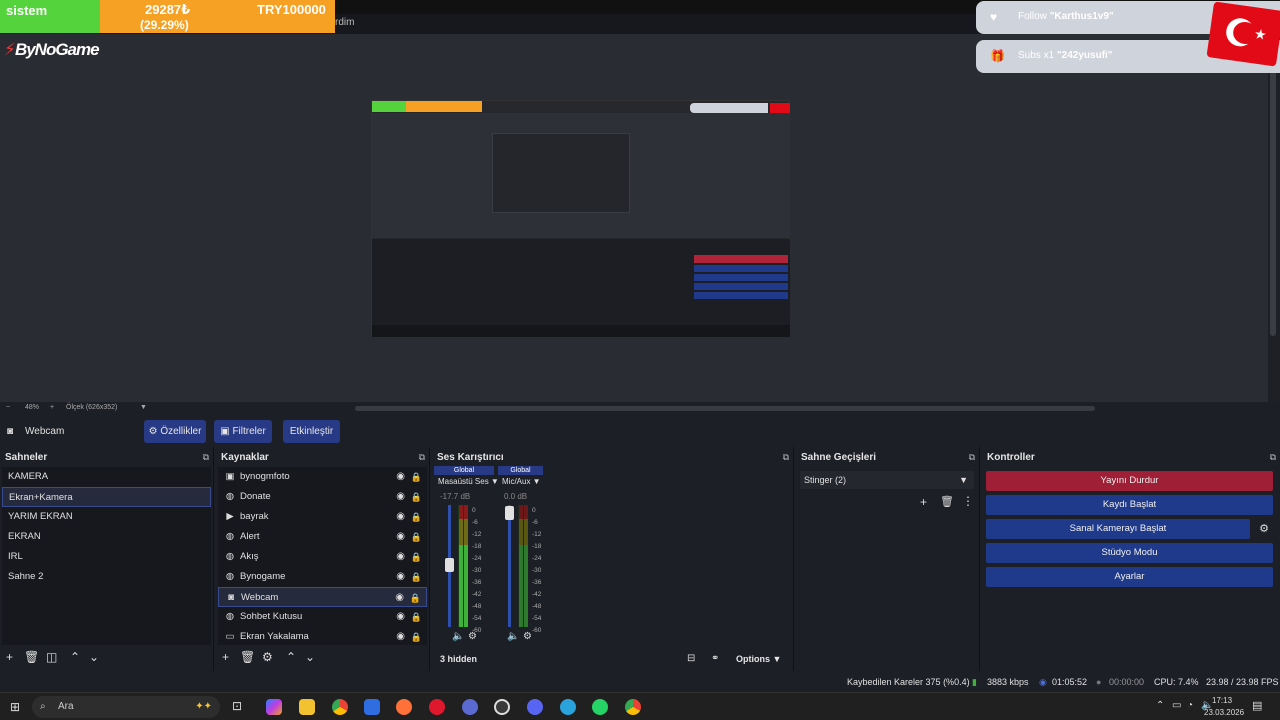 The width and height of the screenshot is (1280, 720). What do you see at coordinates (106, 517) in the screenshot?
I see `scene-item: YARIM EKRAN` at bounding box center [106, 517].